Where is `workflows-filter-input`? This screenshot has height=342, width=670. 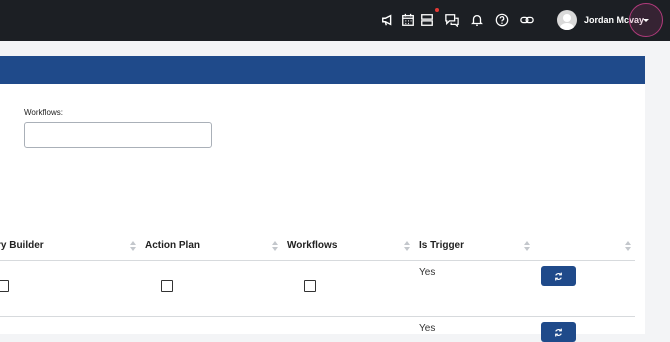
workflows-filter-input is located at coordinates (118, 135).